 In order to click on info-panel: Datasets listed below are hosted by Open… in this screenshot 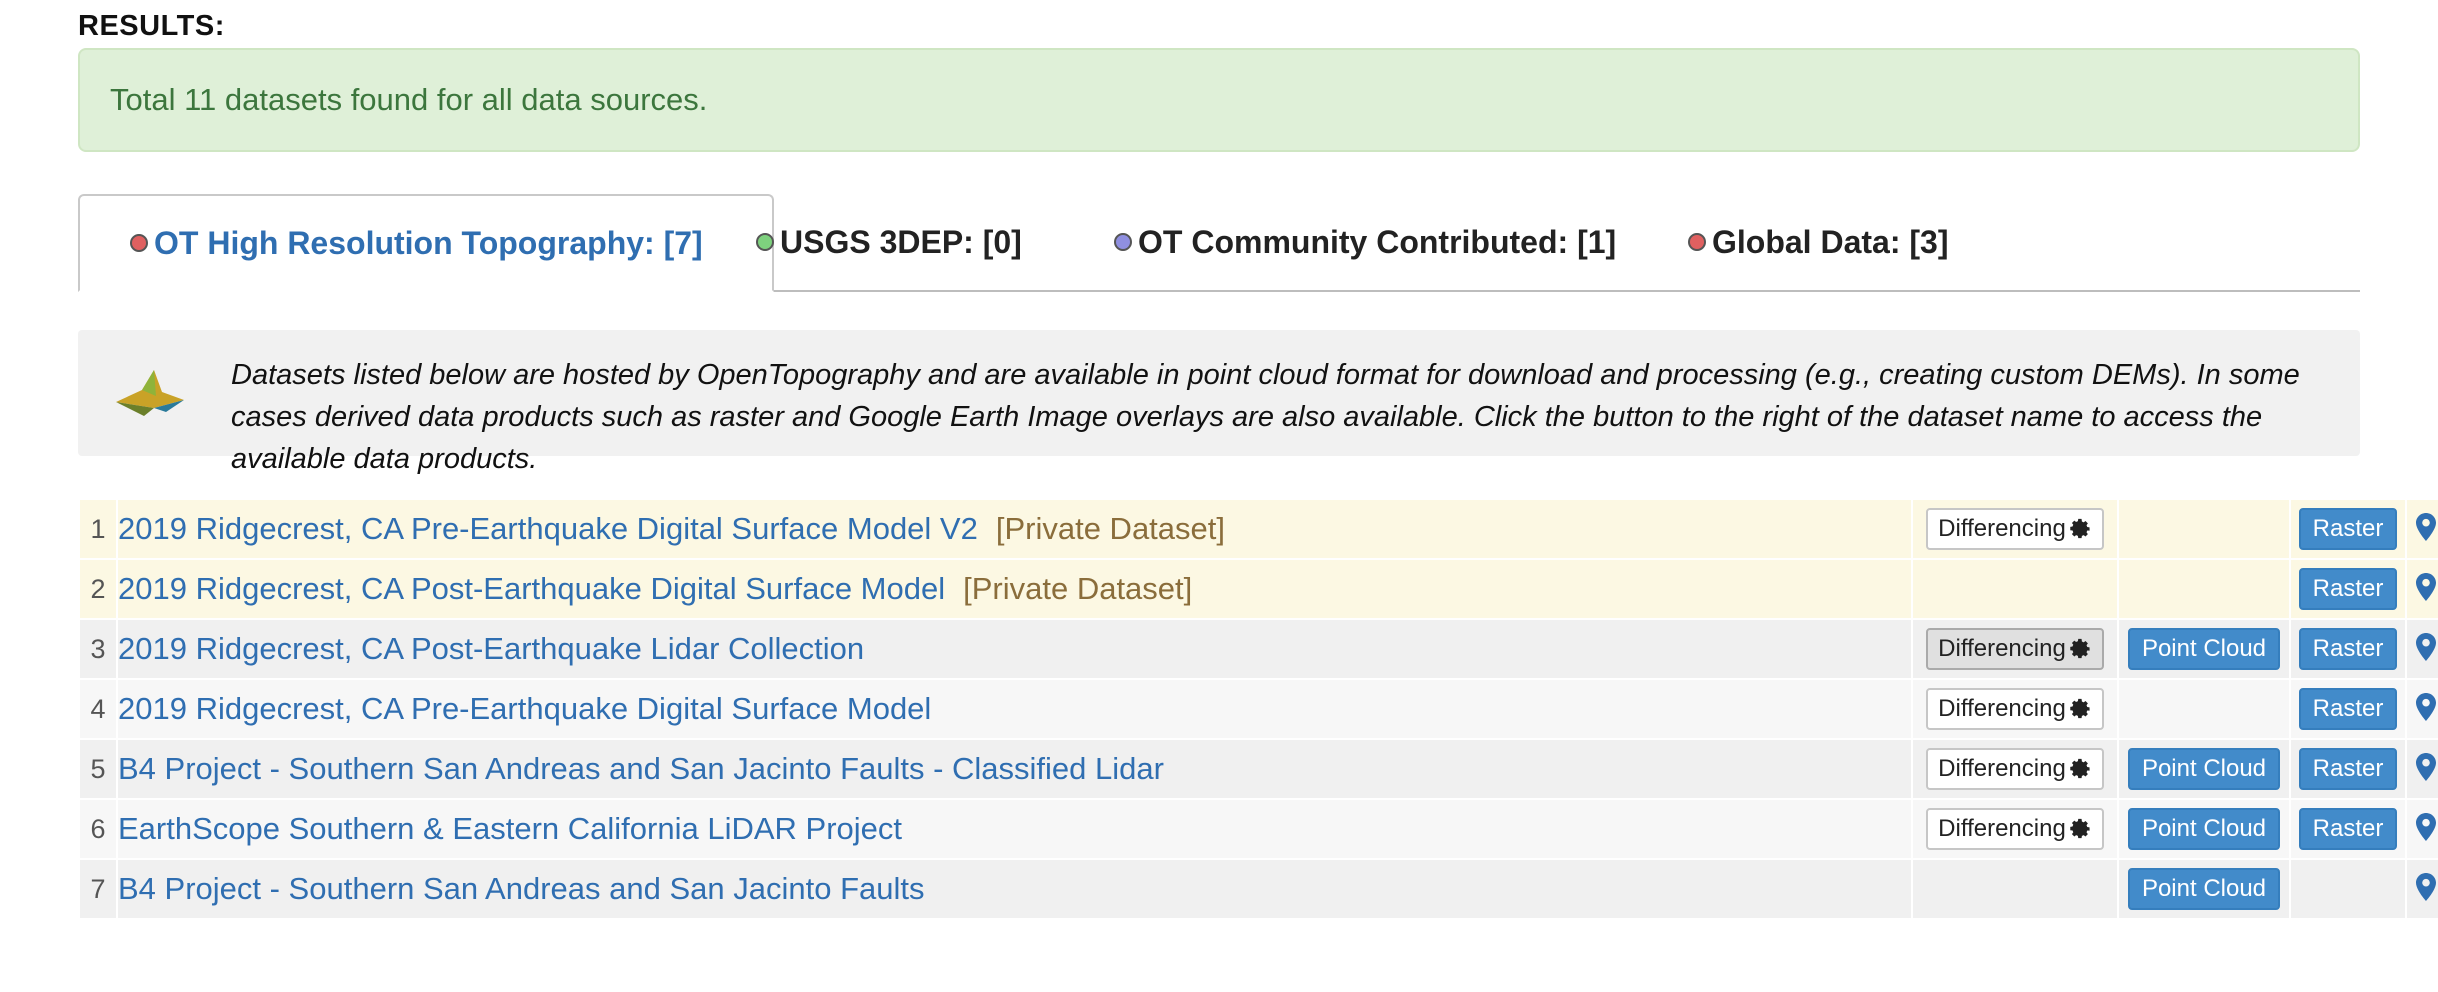, I will do `click(1219, 402)`.